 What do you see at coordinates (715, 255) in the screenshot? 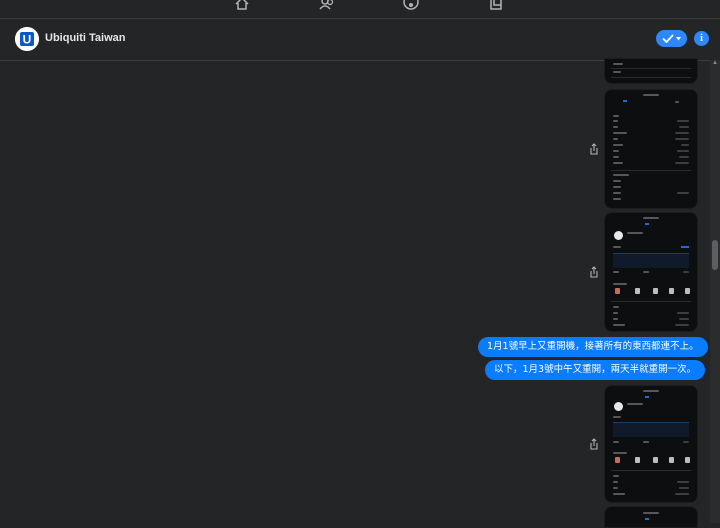
I see `scrollbar-thumb` at bounding box center [715, 255].